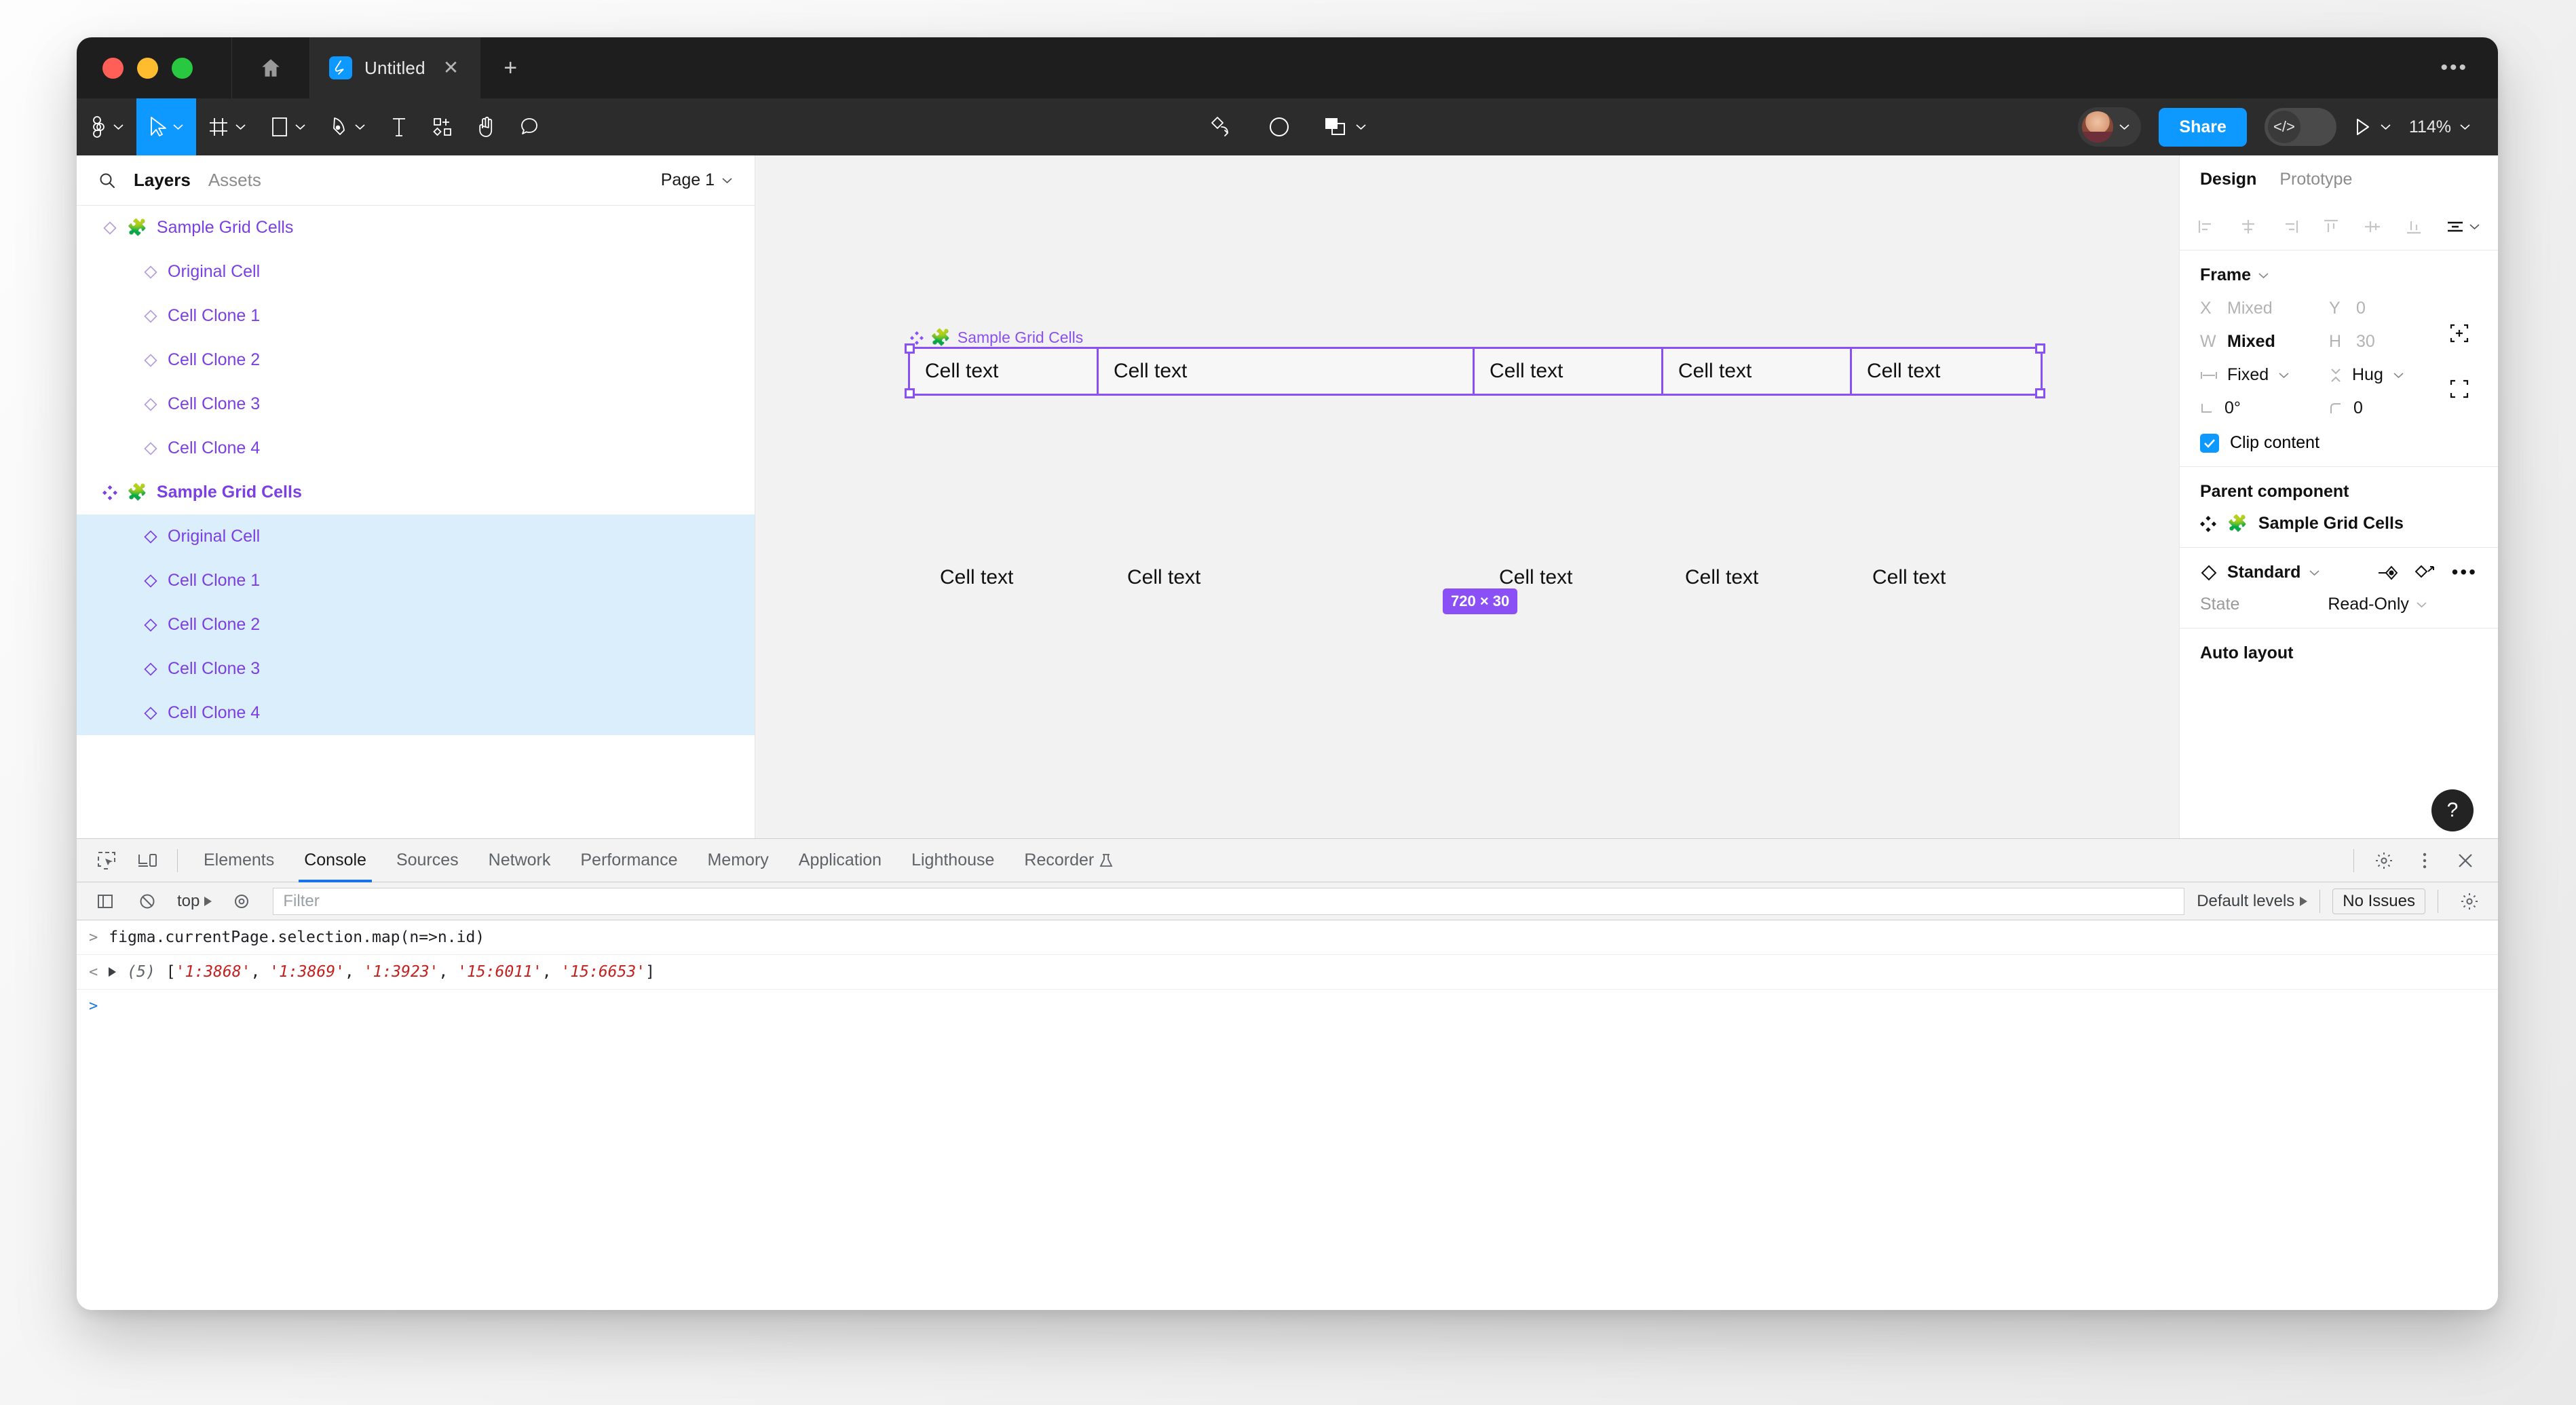 The height and width of the screenshot is (1405, 2576). What do you see at coordinates (2264, 342) in the screenshot?
I see `w-field: W Mixed` at bounding box center [2264, 342].